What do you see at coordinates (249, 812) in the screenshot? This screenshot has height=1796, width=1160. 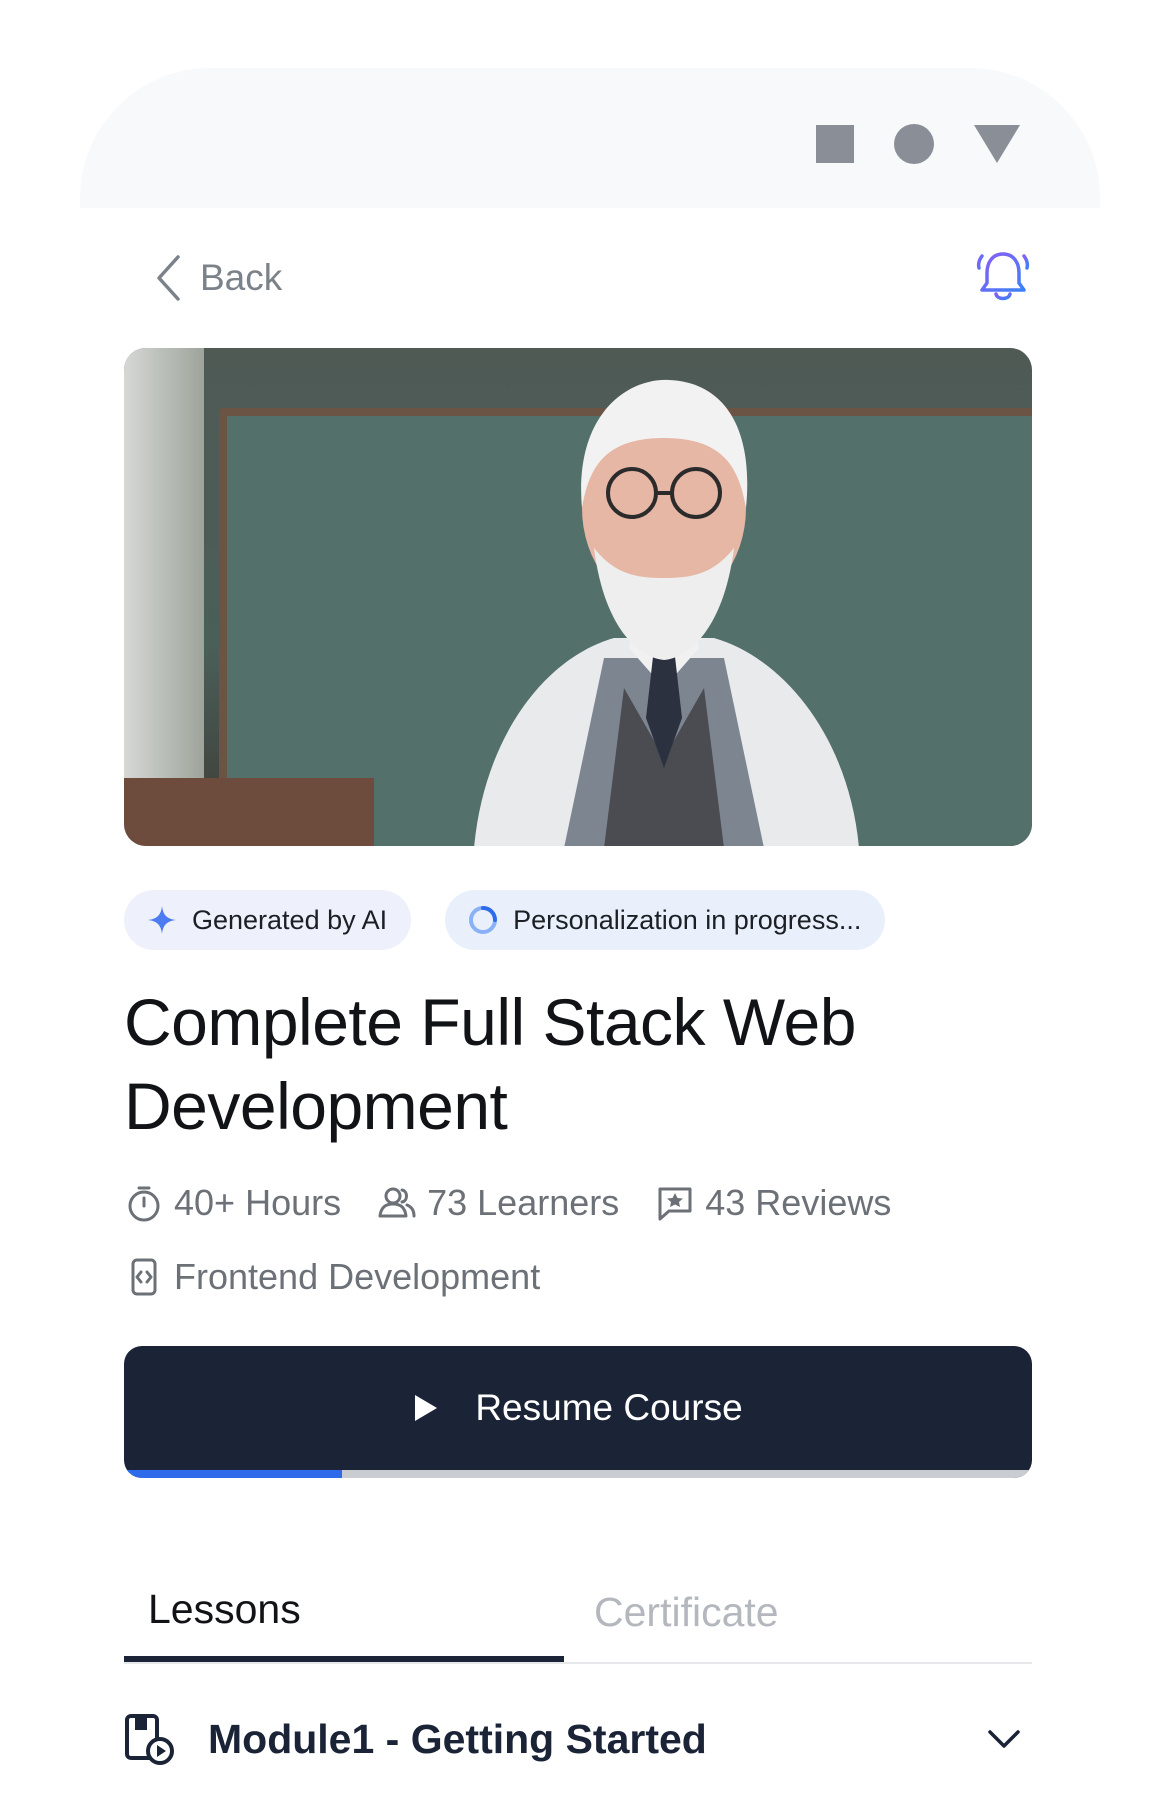 I see `classroom-desk` at bounding box center [249, 812].